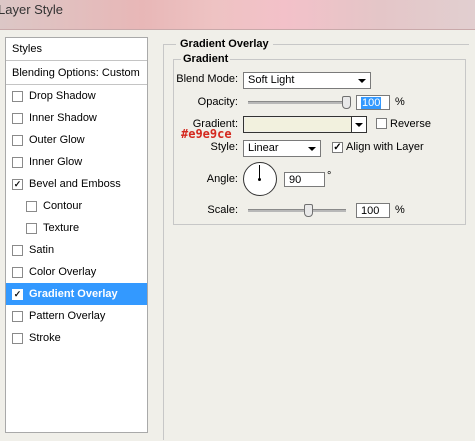  What do you see at coordinates (295, 180) in the screenshot?
I see `angle-value: 90` at bounding box center [295, 180].